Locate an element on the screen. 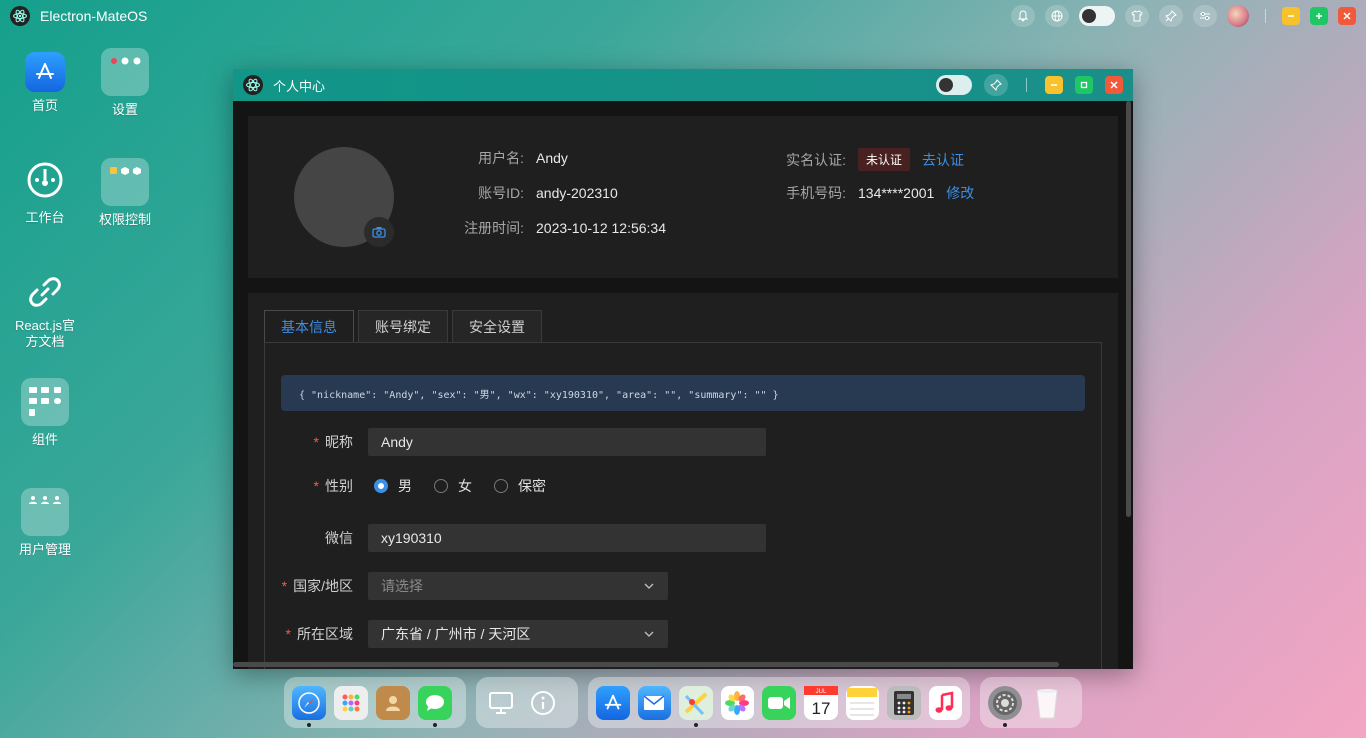 The height and width of the screenshot is (738, 1366). photos-icon is located at coordinates (737, 702).